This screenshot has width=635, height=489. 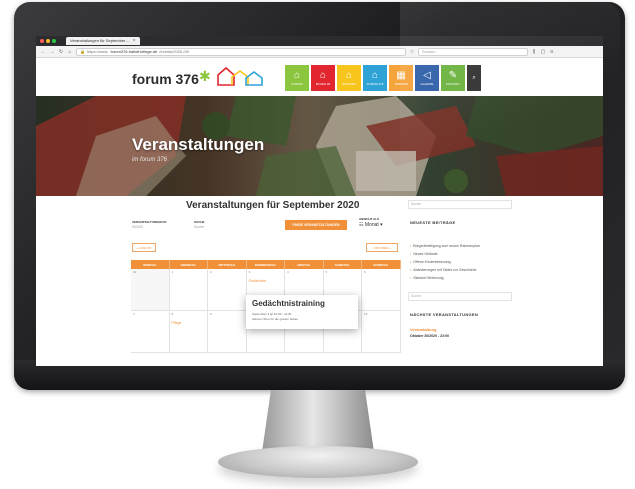 I want to click on date-filter-label: Veranstaltungen in, so click(x=149, y=222).